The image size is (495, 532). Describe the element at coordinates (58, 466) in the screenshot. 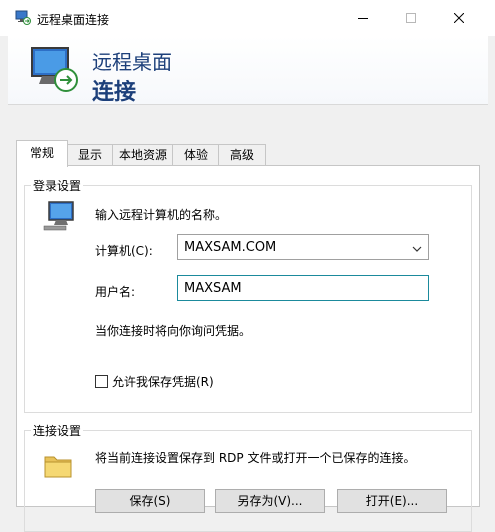

I see `folder-icon` at that location.